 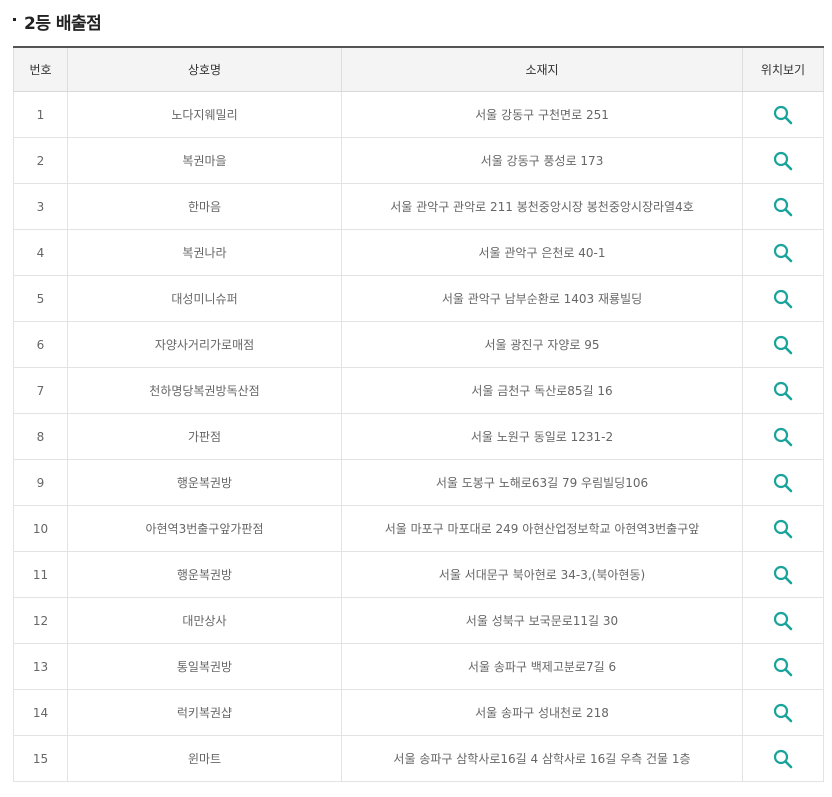 What do you see at coordinates (204, 436) in the screenshot?
I see `shop-name: 가판점` at bounding box center [204, 436].